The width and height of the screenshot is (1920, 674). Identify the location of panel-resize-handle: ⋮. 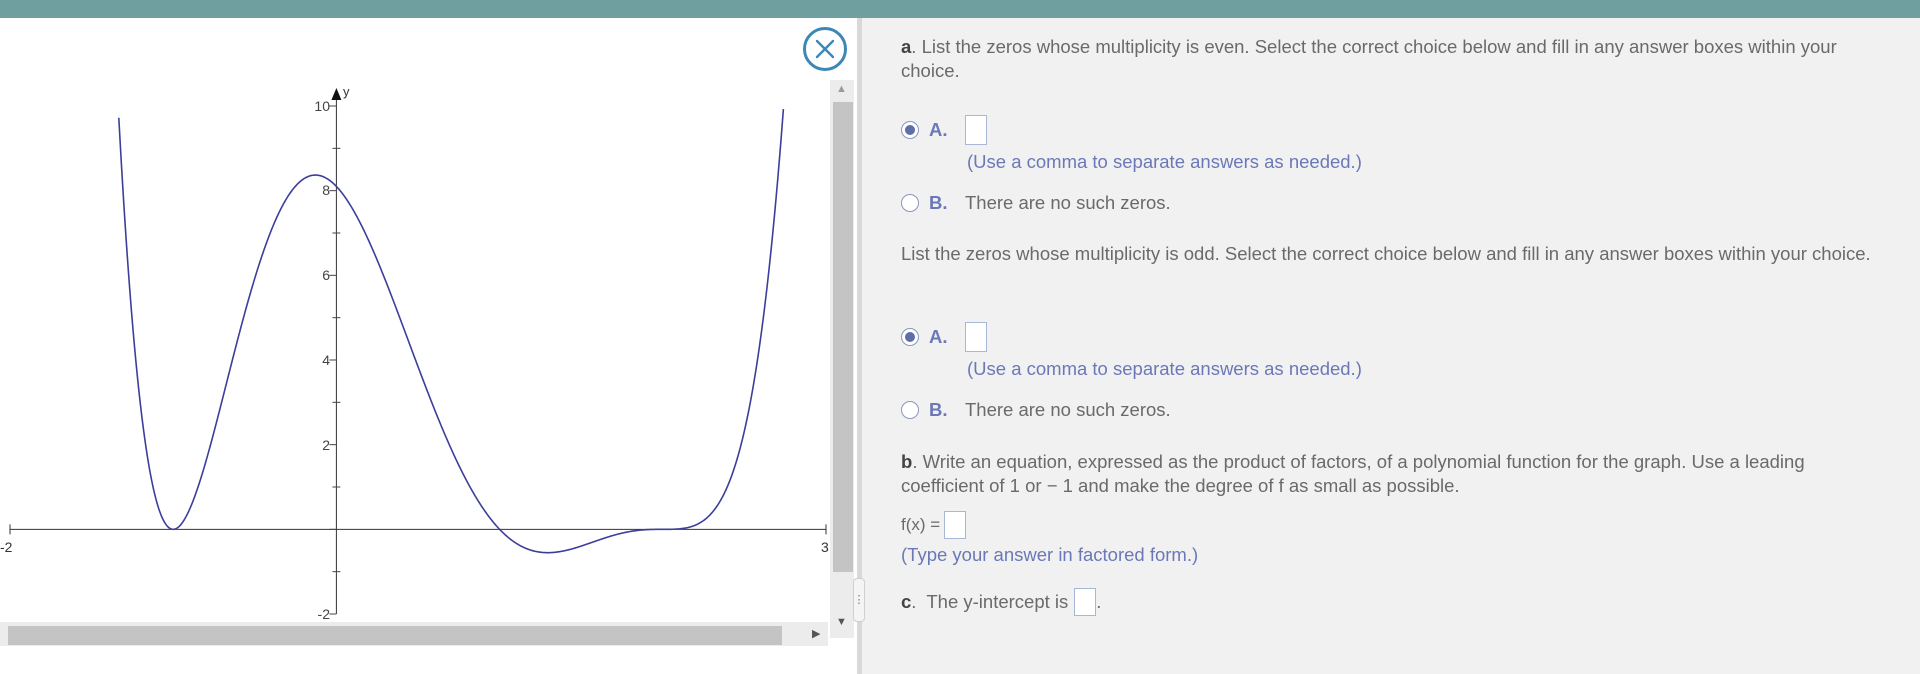
(859, 600).